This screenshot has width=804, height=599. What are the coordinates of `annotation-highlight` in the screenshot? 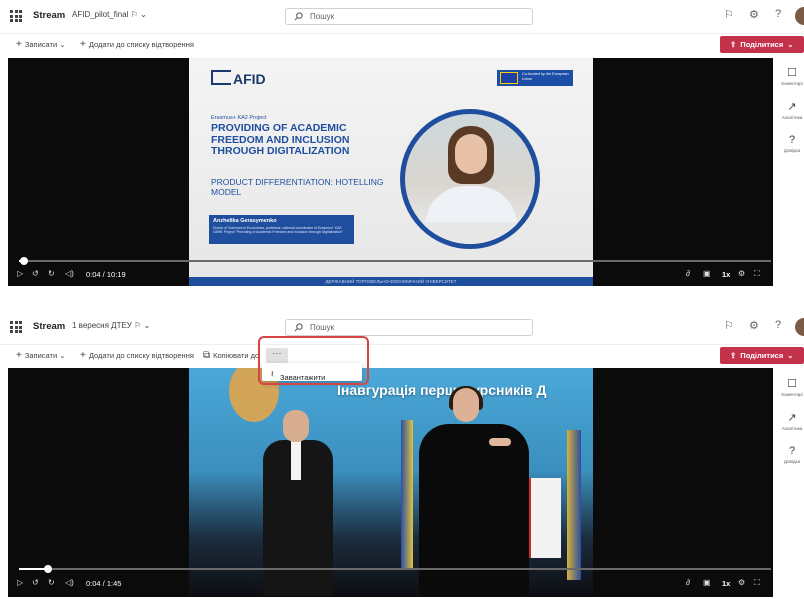 It's located at (313, 360).